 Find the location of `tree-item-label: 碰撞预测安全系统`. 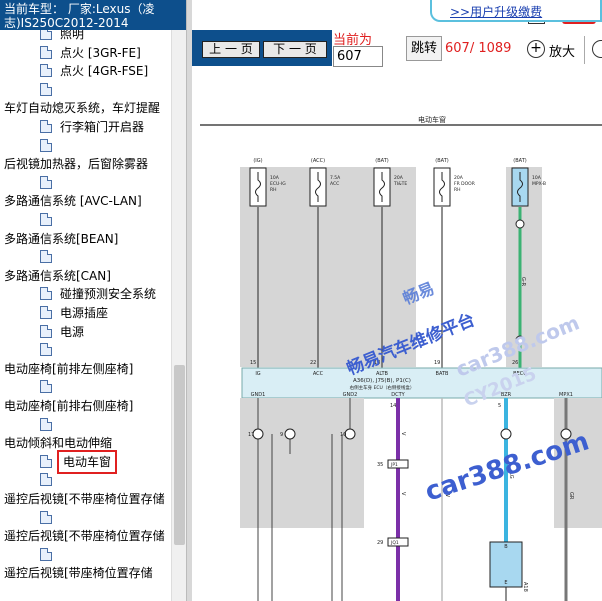

tree-item-label: 碰撞预测安全系统 is located at coordinates (108, 294).